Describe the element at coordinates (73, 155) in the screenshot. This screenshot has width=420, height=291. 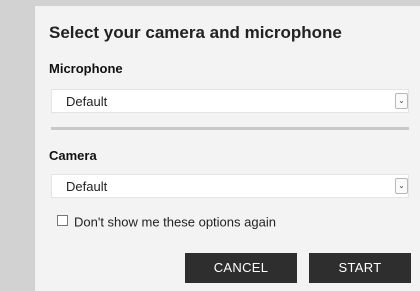
I see `camera-label: Camera` at that location.